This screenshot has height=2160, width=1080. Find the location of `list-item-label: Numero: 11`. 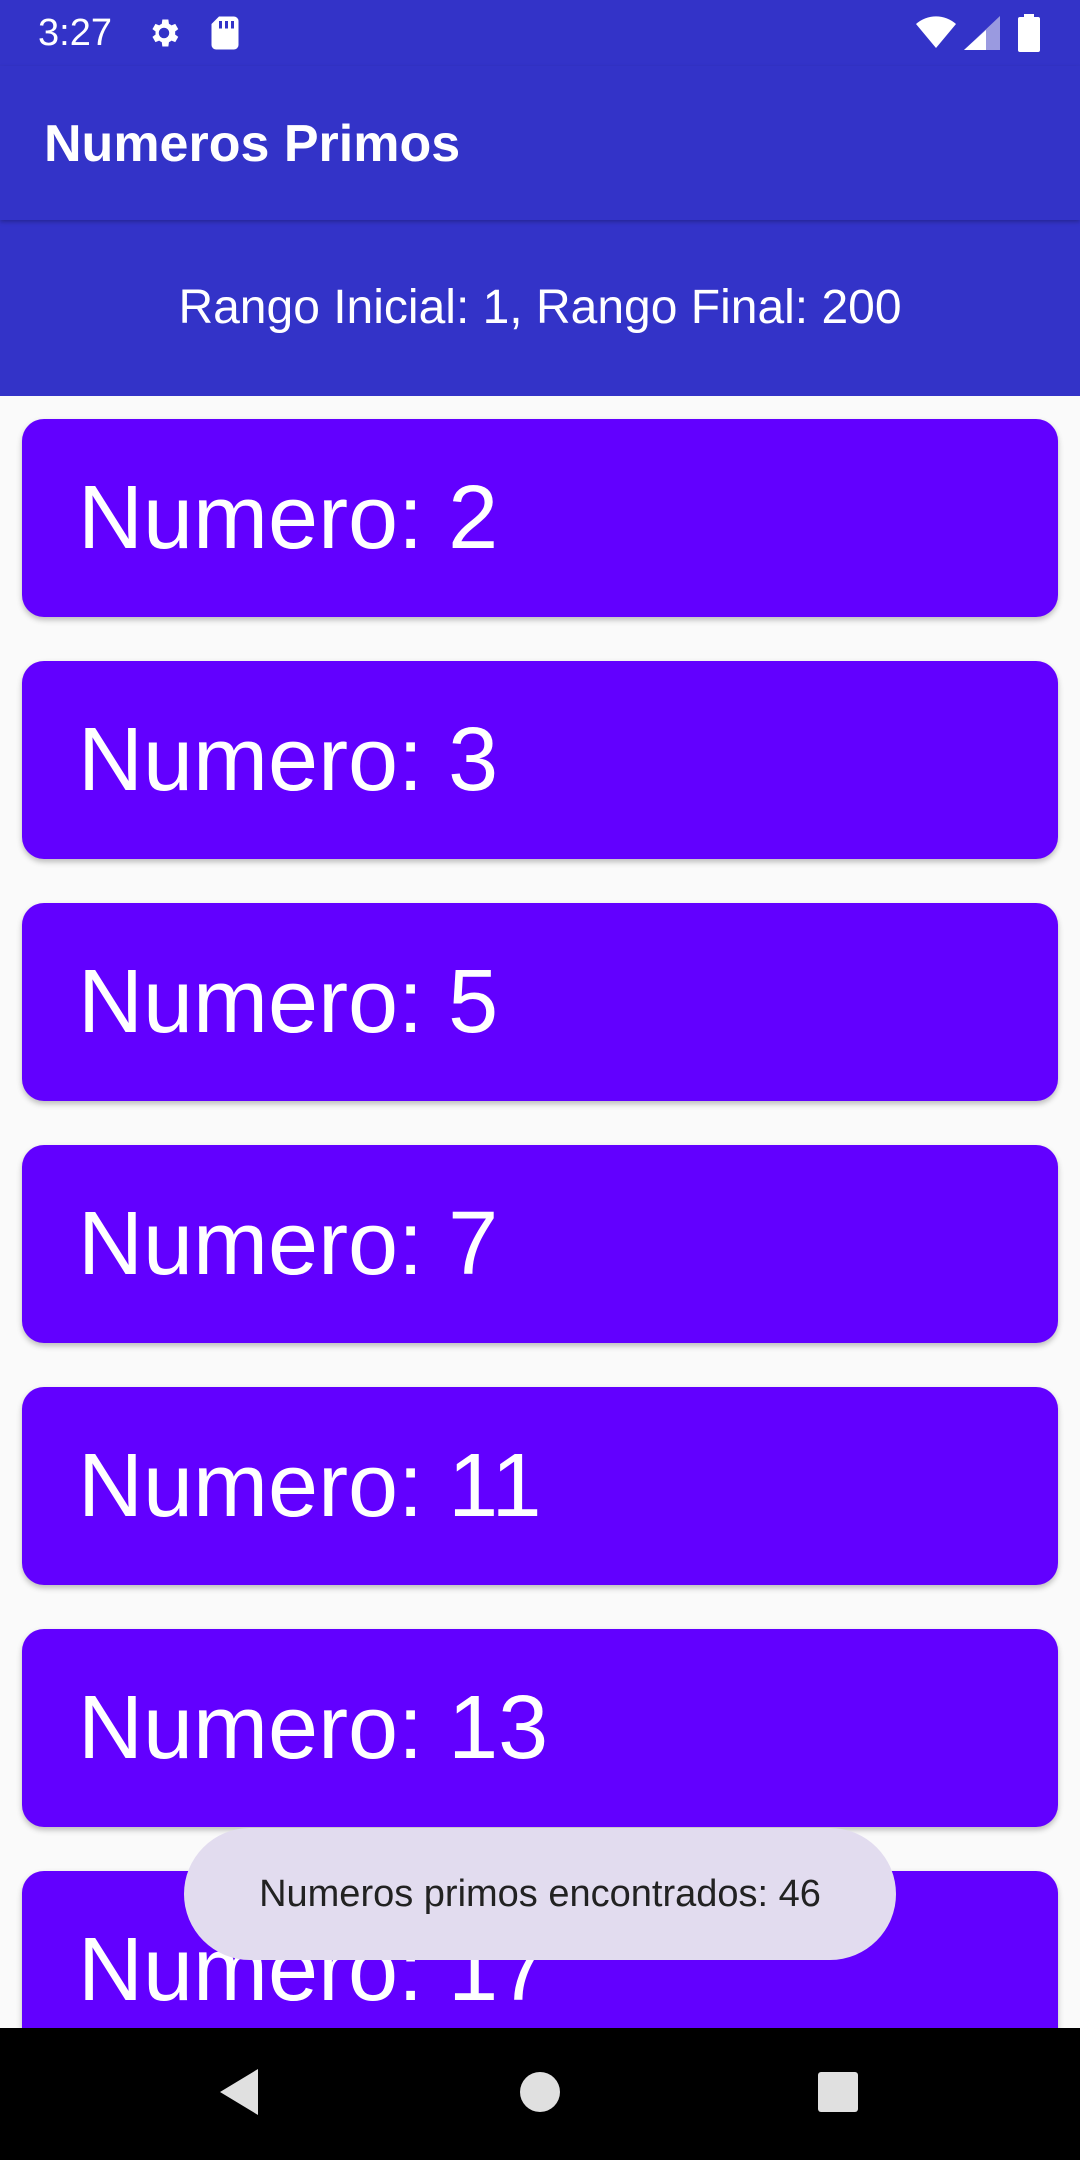

list-item-label: Numero: 11 is located at coordinates (310, 1486).